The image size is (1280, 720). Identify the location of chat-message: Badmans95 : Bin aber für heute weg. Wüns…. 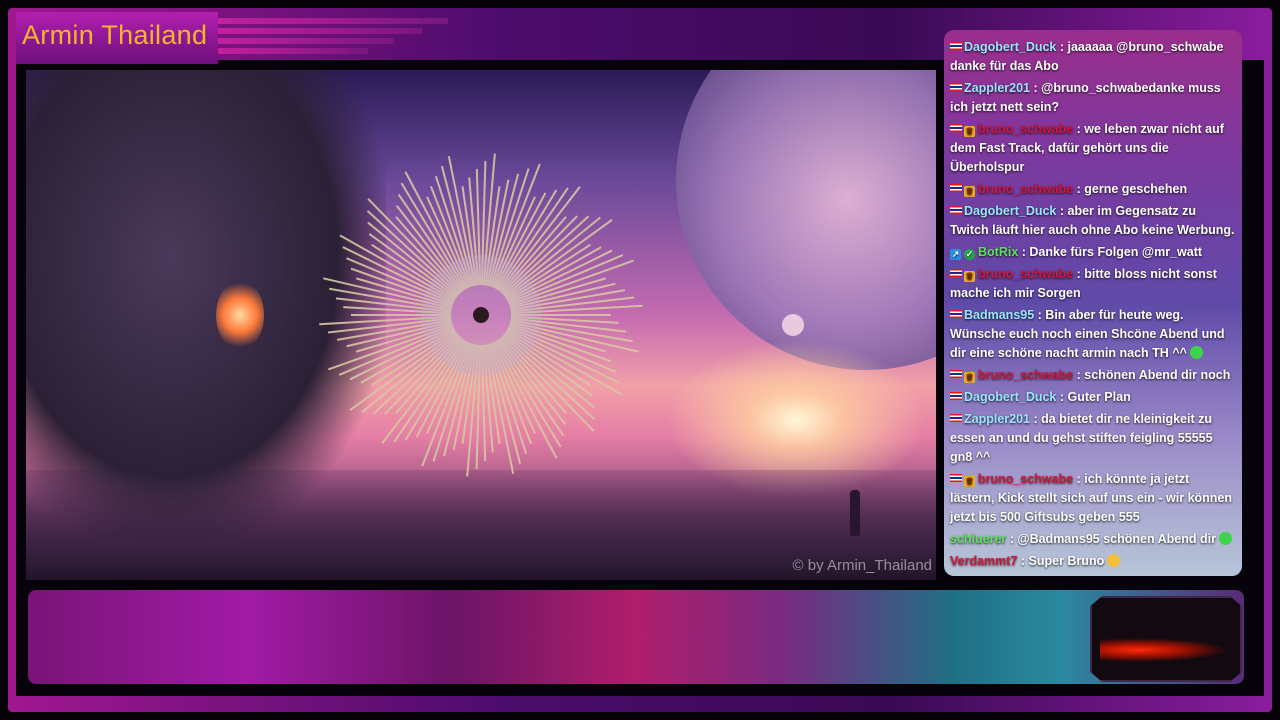
(1093, 334).